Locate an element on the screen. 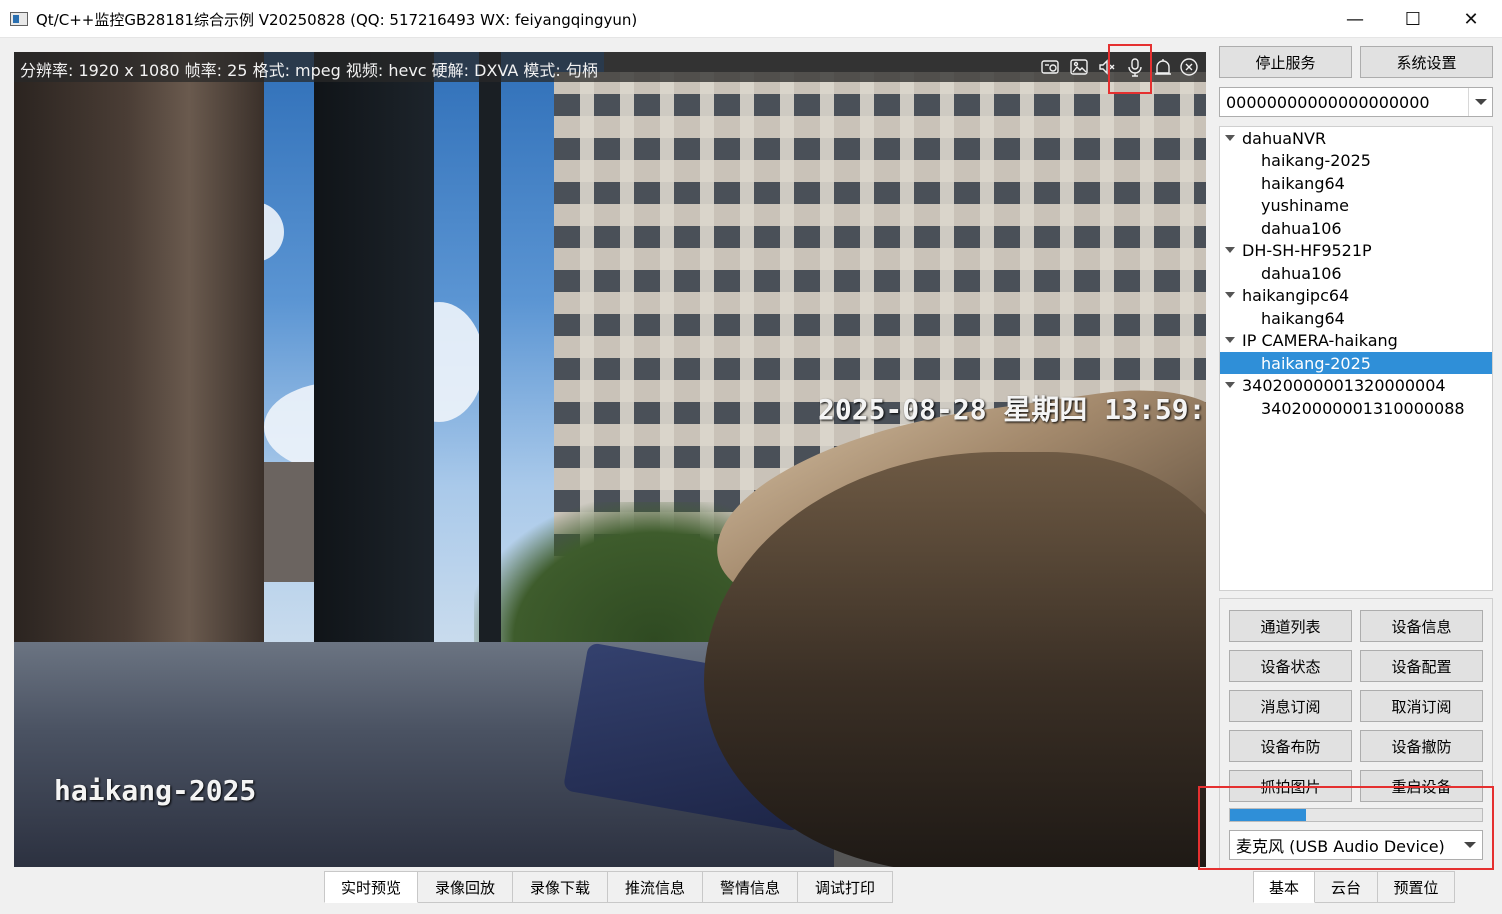 This screenshot has width=1502, height=914. tree-node: haikangipc64 is located at coordinates (1356, 295).